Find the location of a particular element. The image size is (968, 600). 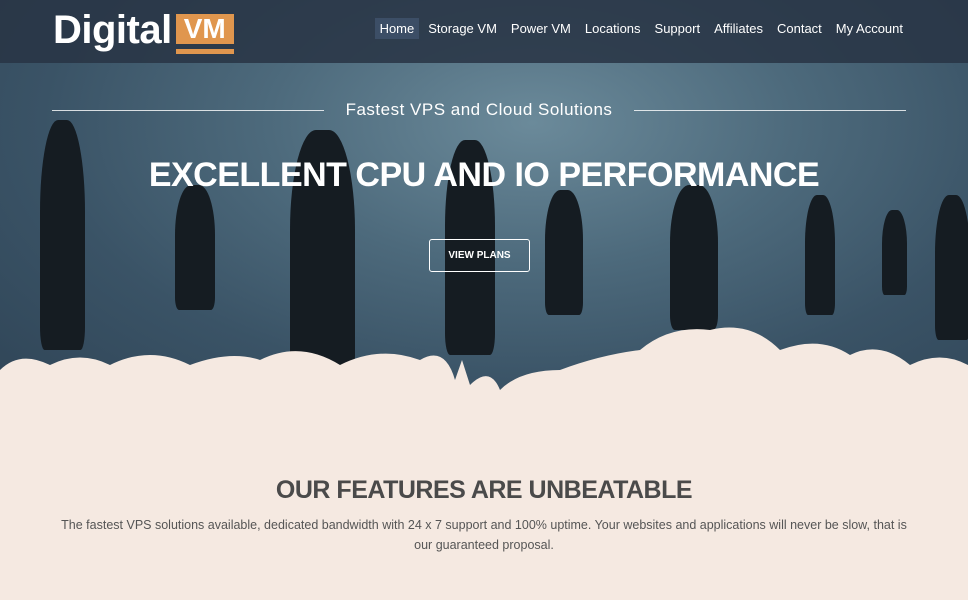

nav-contact: Contact is located at coordinates (799, 28).